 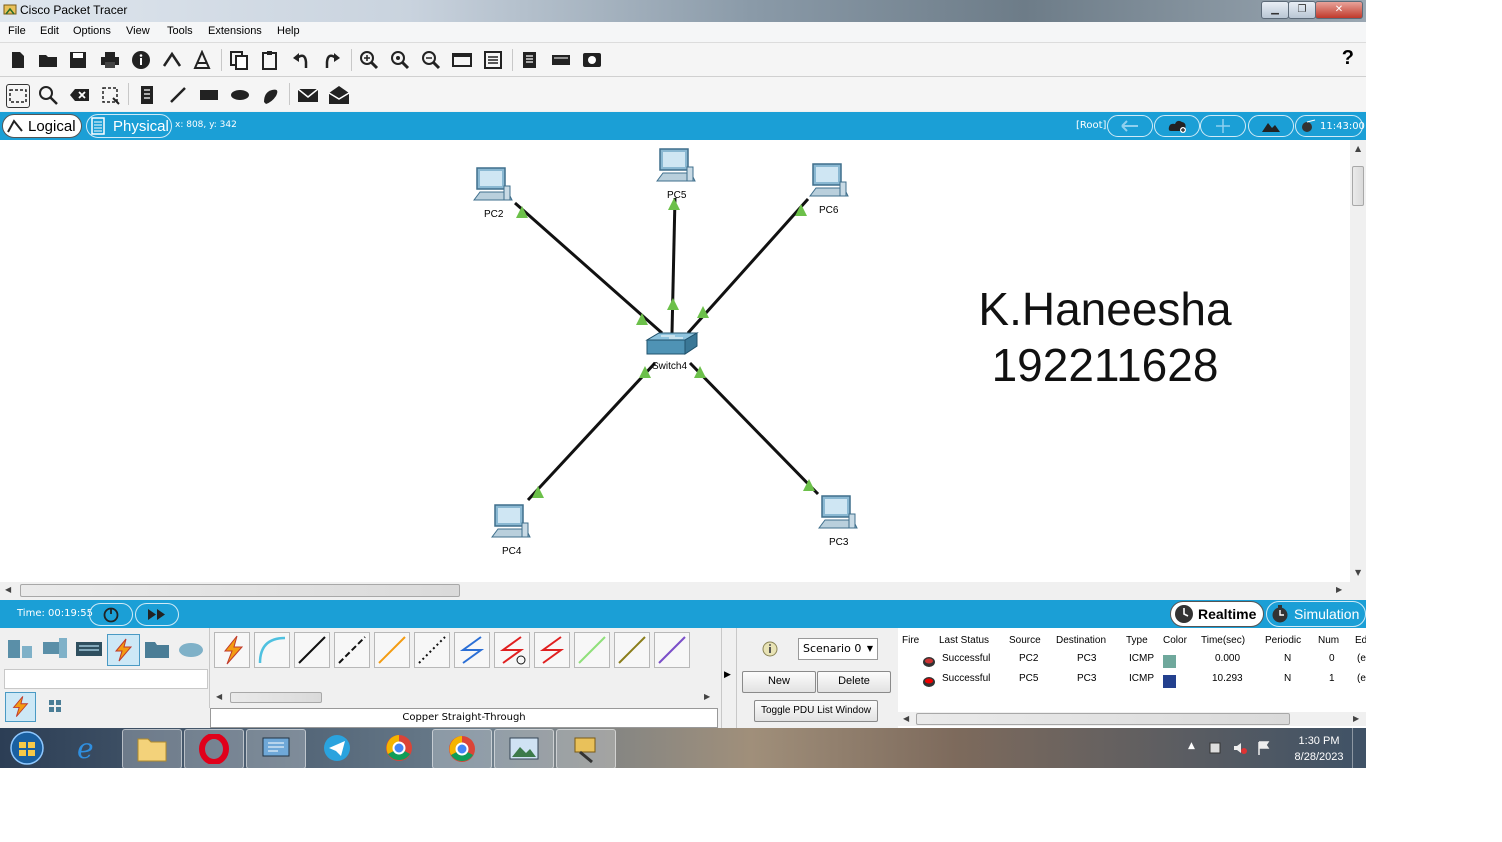 What do you see at coordinates (202, 60) in the screenshot?
I see `activity-wizard-icon` at bounding box center [202, 60].